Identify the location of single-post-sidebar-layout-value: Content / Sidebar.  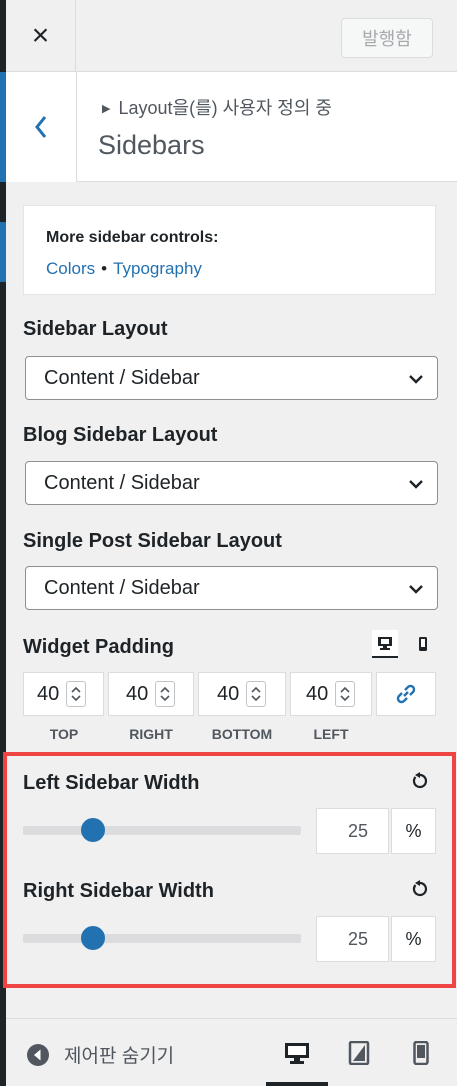
(122, 587).